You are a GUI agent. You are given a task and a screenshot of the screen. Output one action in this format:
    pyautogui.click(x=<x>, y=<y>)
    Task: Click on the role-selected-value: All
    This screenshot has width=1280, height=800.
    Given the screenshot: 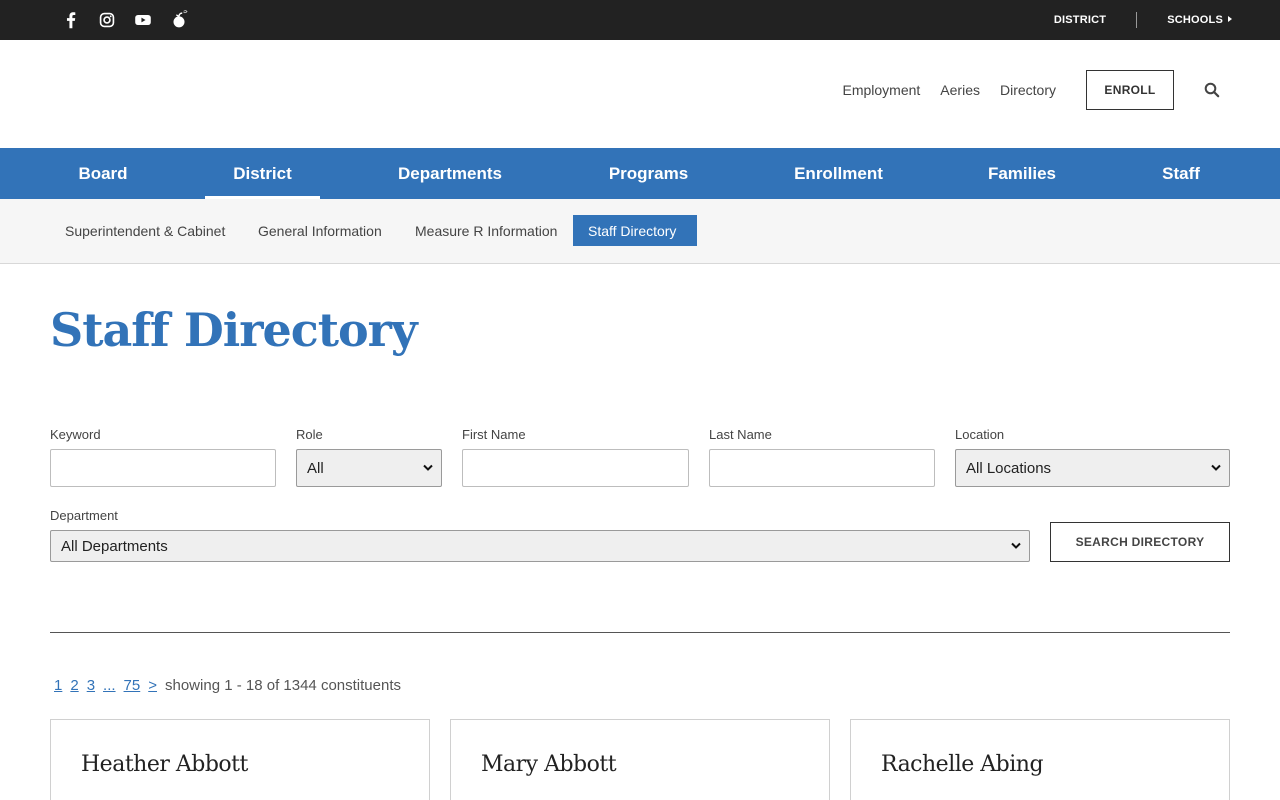 What is the action you would take?
    pyautogui.click(x=315, y=468)
    